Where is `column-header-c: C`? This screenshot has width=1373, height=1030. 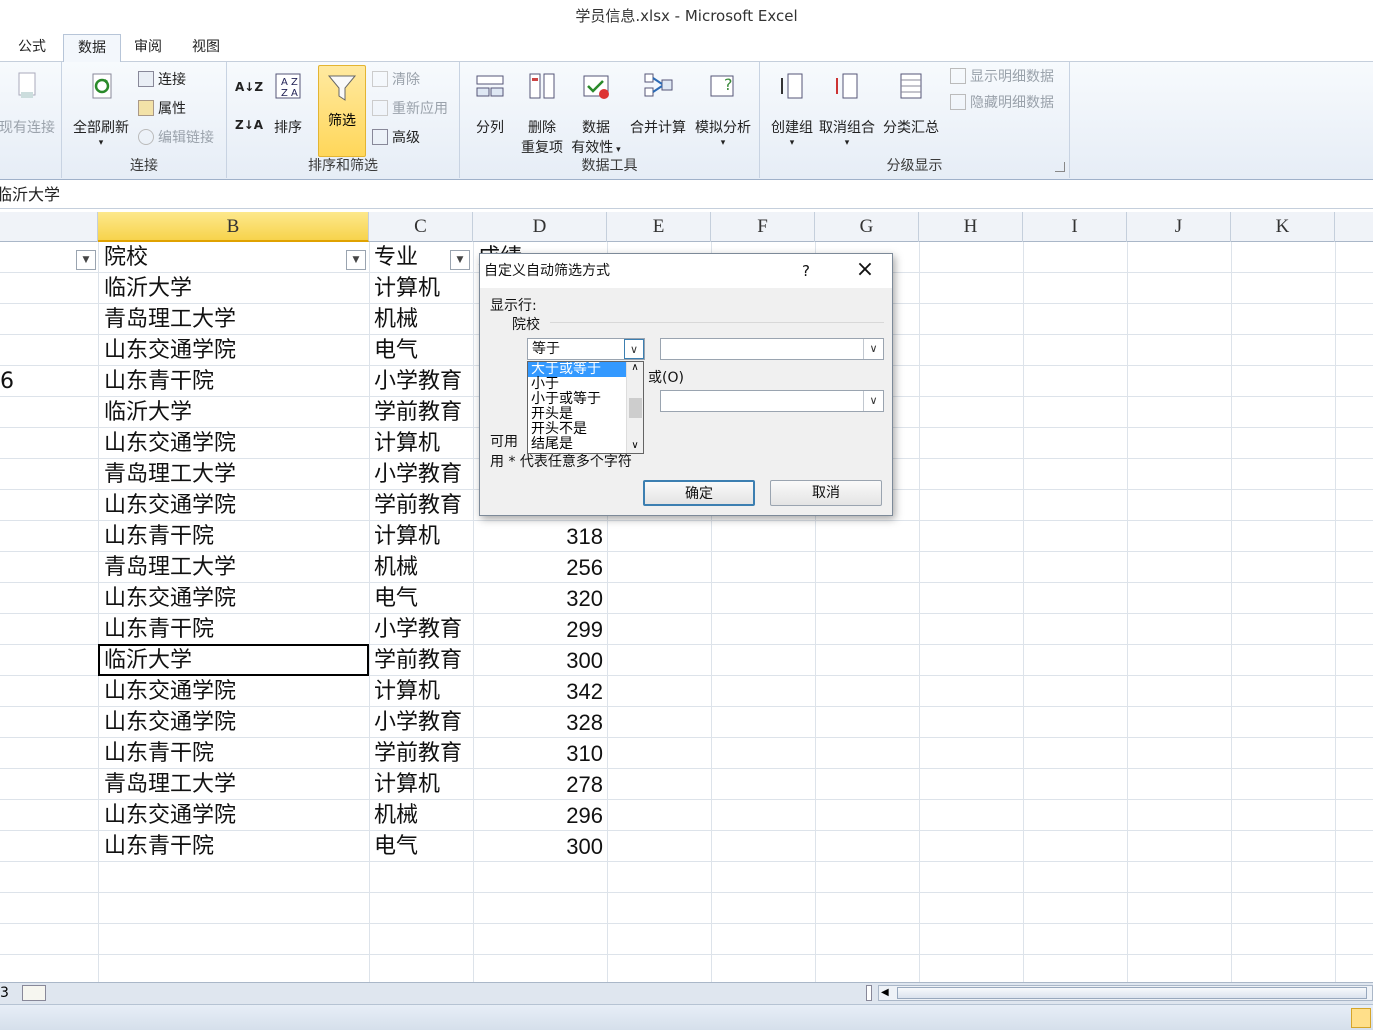 column-header-c: C is located at coordinates (421, 227).